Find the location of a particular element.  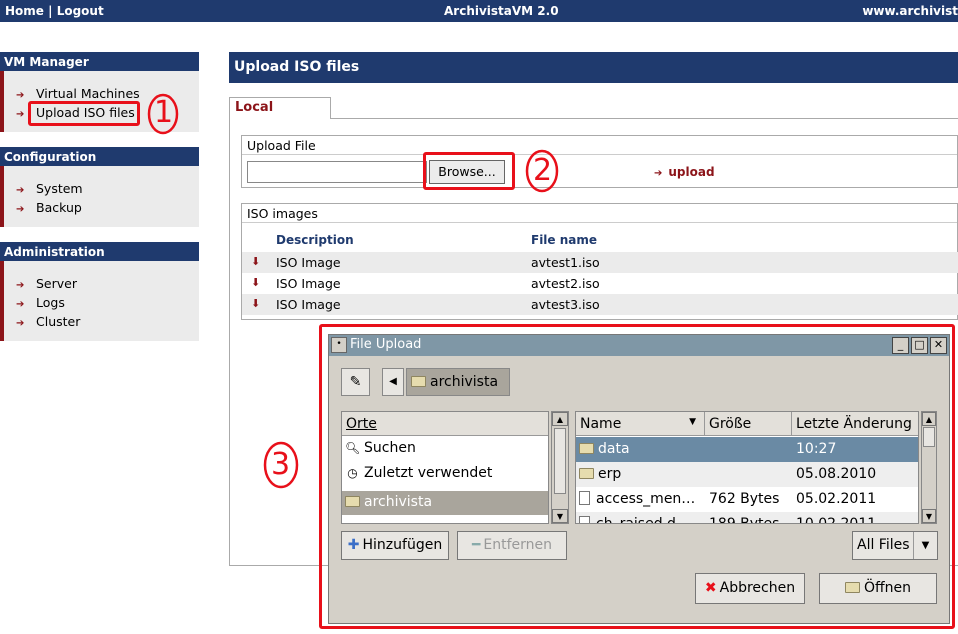

table-row: ⬇ ISO Image avtest1.iso is located at coordinates (600, 262).